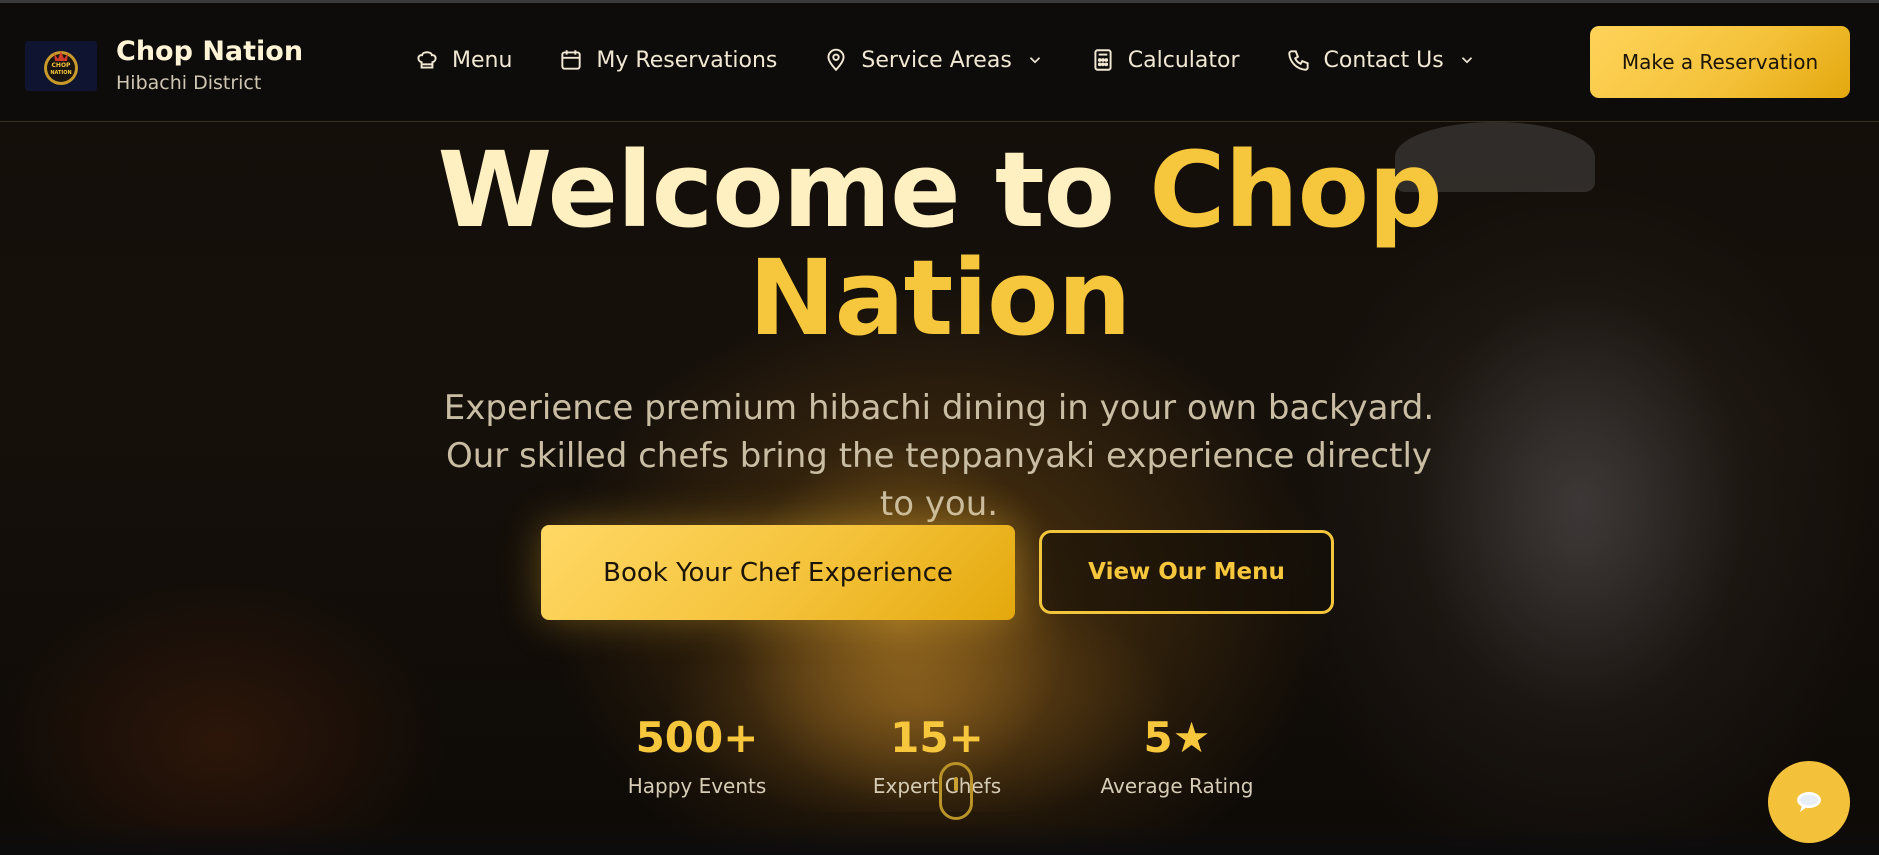  Describe the element at coordinates (937, 737) in the screenshot. I see `stat-value: 15+` at that location.